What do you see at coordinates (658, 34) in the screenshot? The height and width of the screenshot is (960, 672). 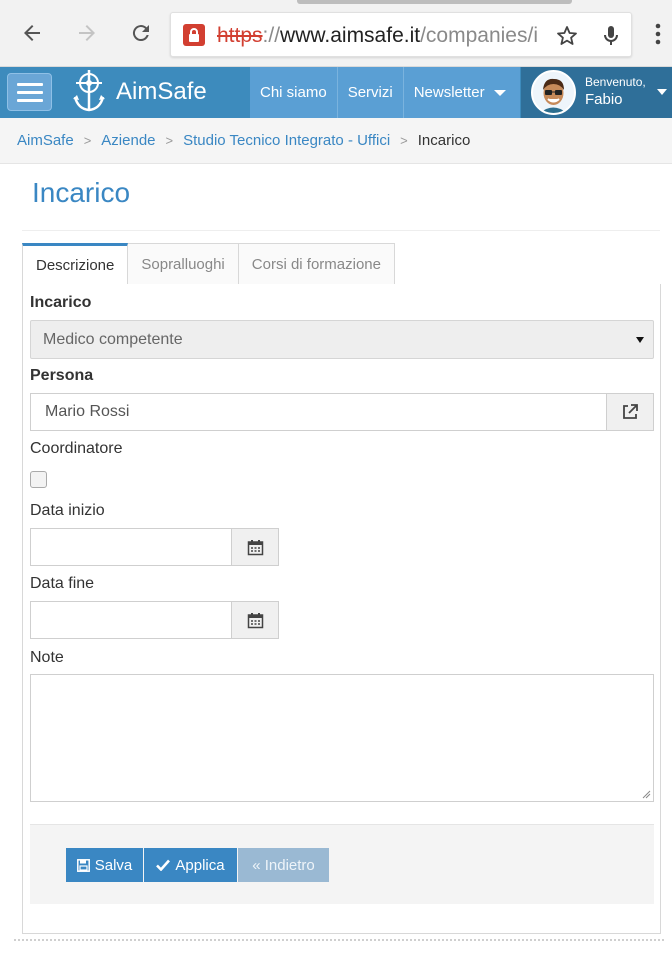 I see `more-icon` at bounding box center [658, 34].